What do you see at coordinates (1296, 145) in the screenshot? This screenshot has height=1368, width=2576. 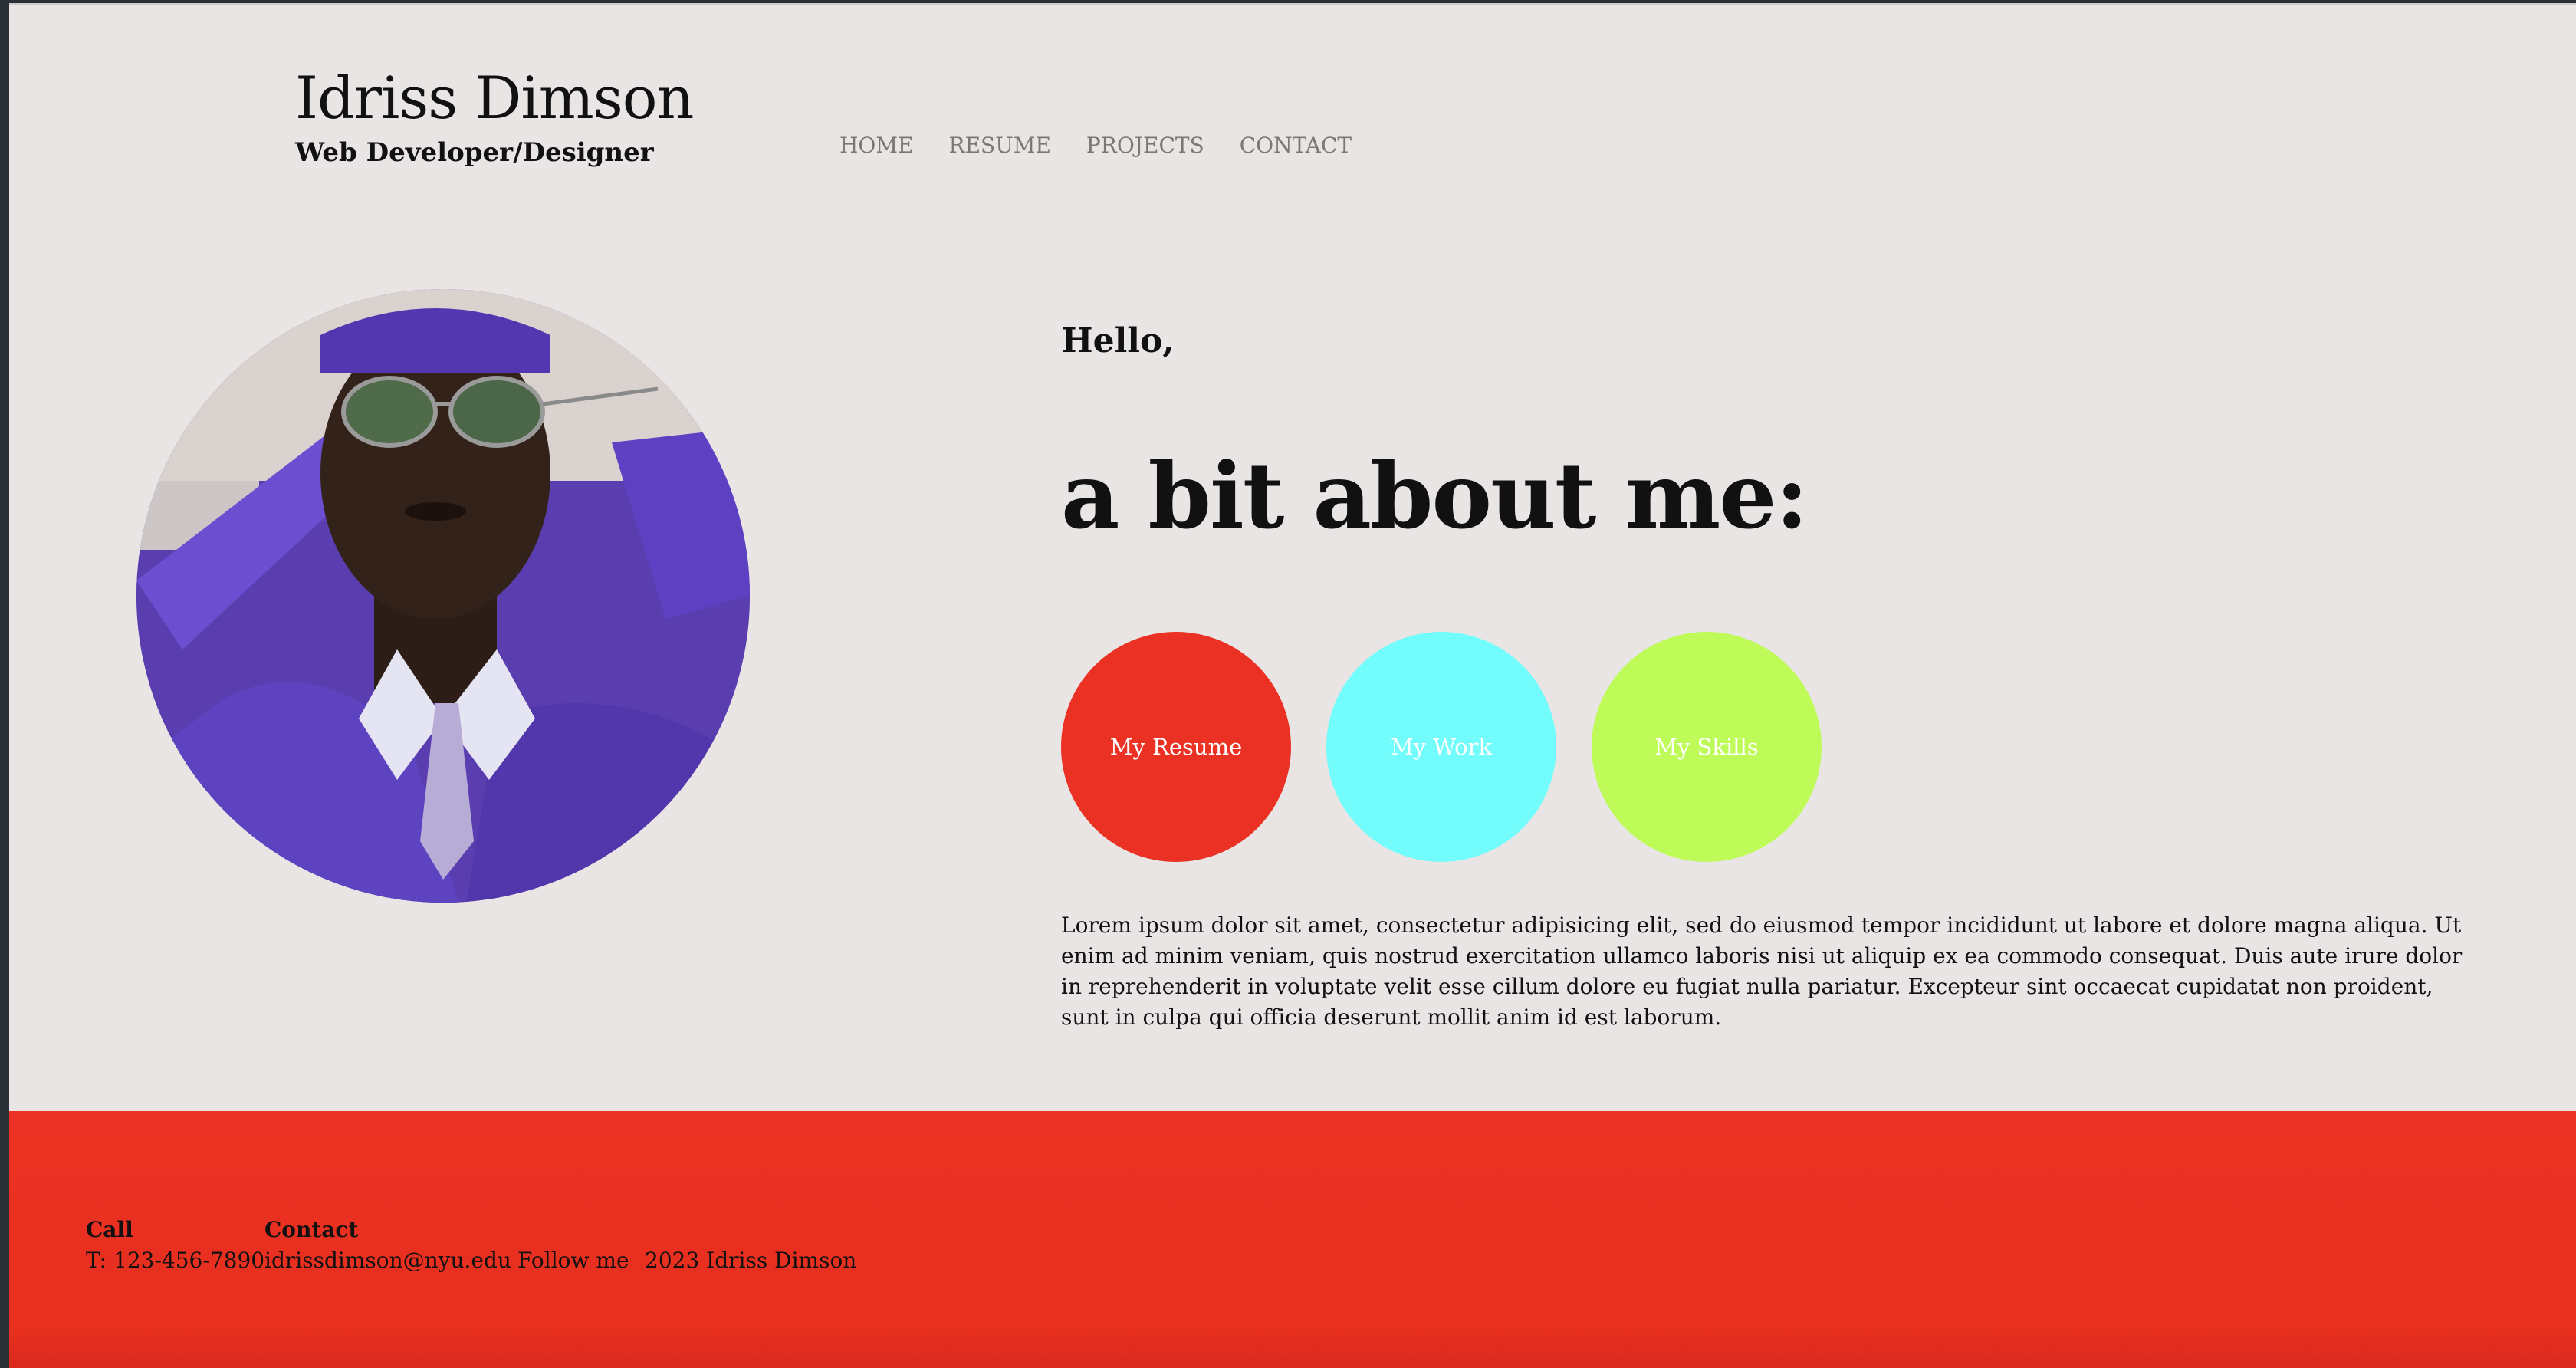 I see `nav-contact: CONTACT` at bounding box center [1296, 145].